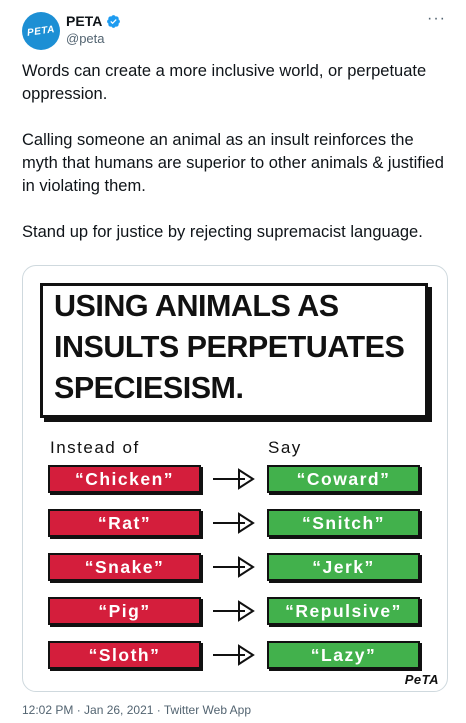  I want to click on headline-line: USING ANIMALS AS, so click(196, 306).